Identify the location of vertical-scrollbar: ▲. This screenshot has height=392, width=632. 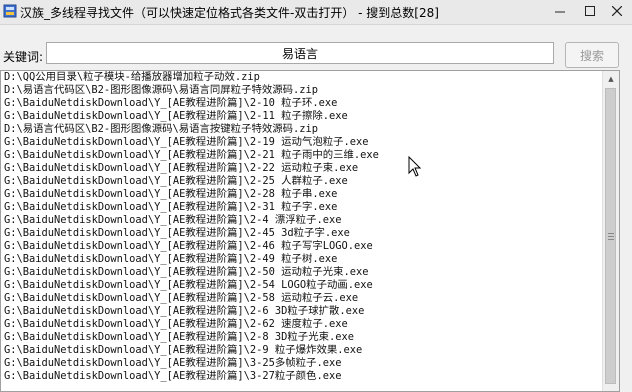
(610, 231).